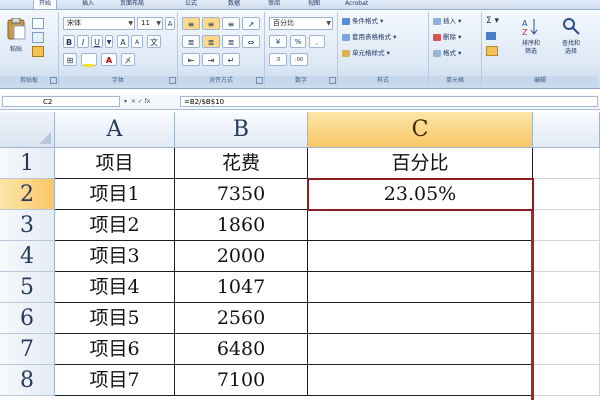 Image resolution: width=600 pixels, height=400 pixels. Describe the element at coordinates (274, 4) in the screenshot. I see `tab-review: 审阅` at that location.